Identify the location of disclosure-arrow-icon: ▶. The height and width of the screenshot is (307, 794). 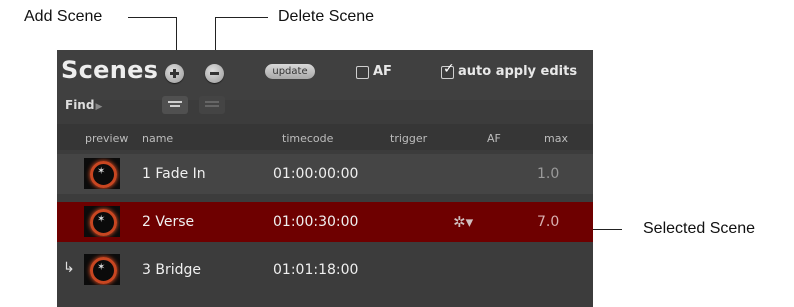
(99, 107).